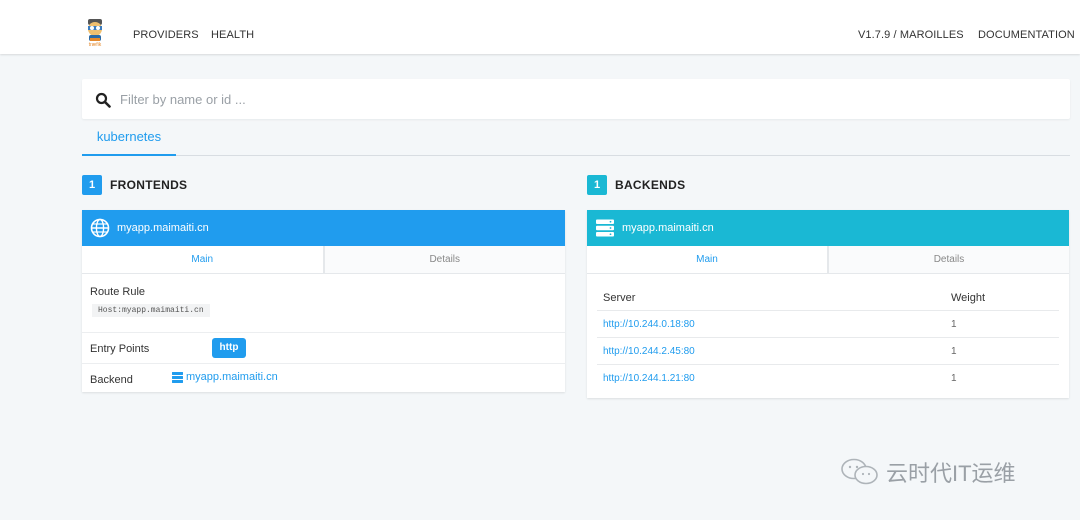 The height and width of the screenshot is (520, 1080). Describe the element at coordinates (95, 35) in the screenshot. I see `traefik-logo: træfik` at that location.